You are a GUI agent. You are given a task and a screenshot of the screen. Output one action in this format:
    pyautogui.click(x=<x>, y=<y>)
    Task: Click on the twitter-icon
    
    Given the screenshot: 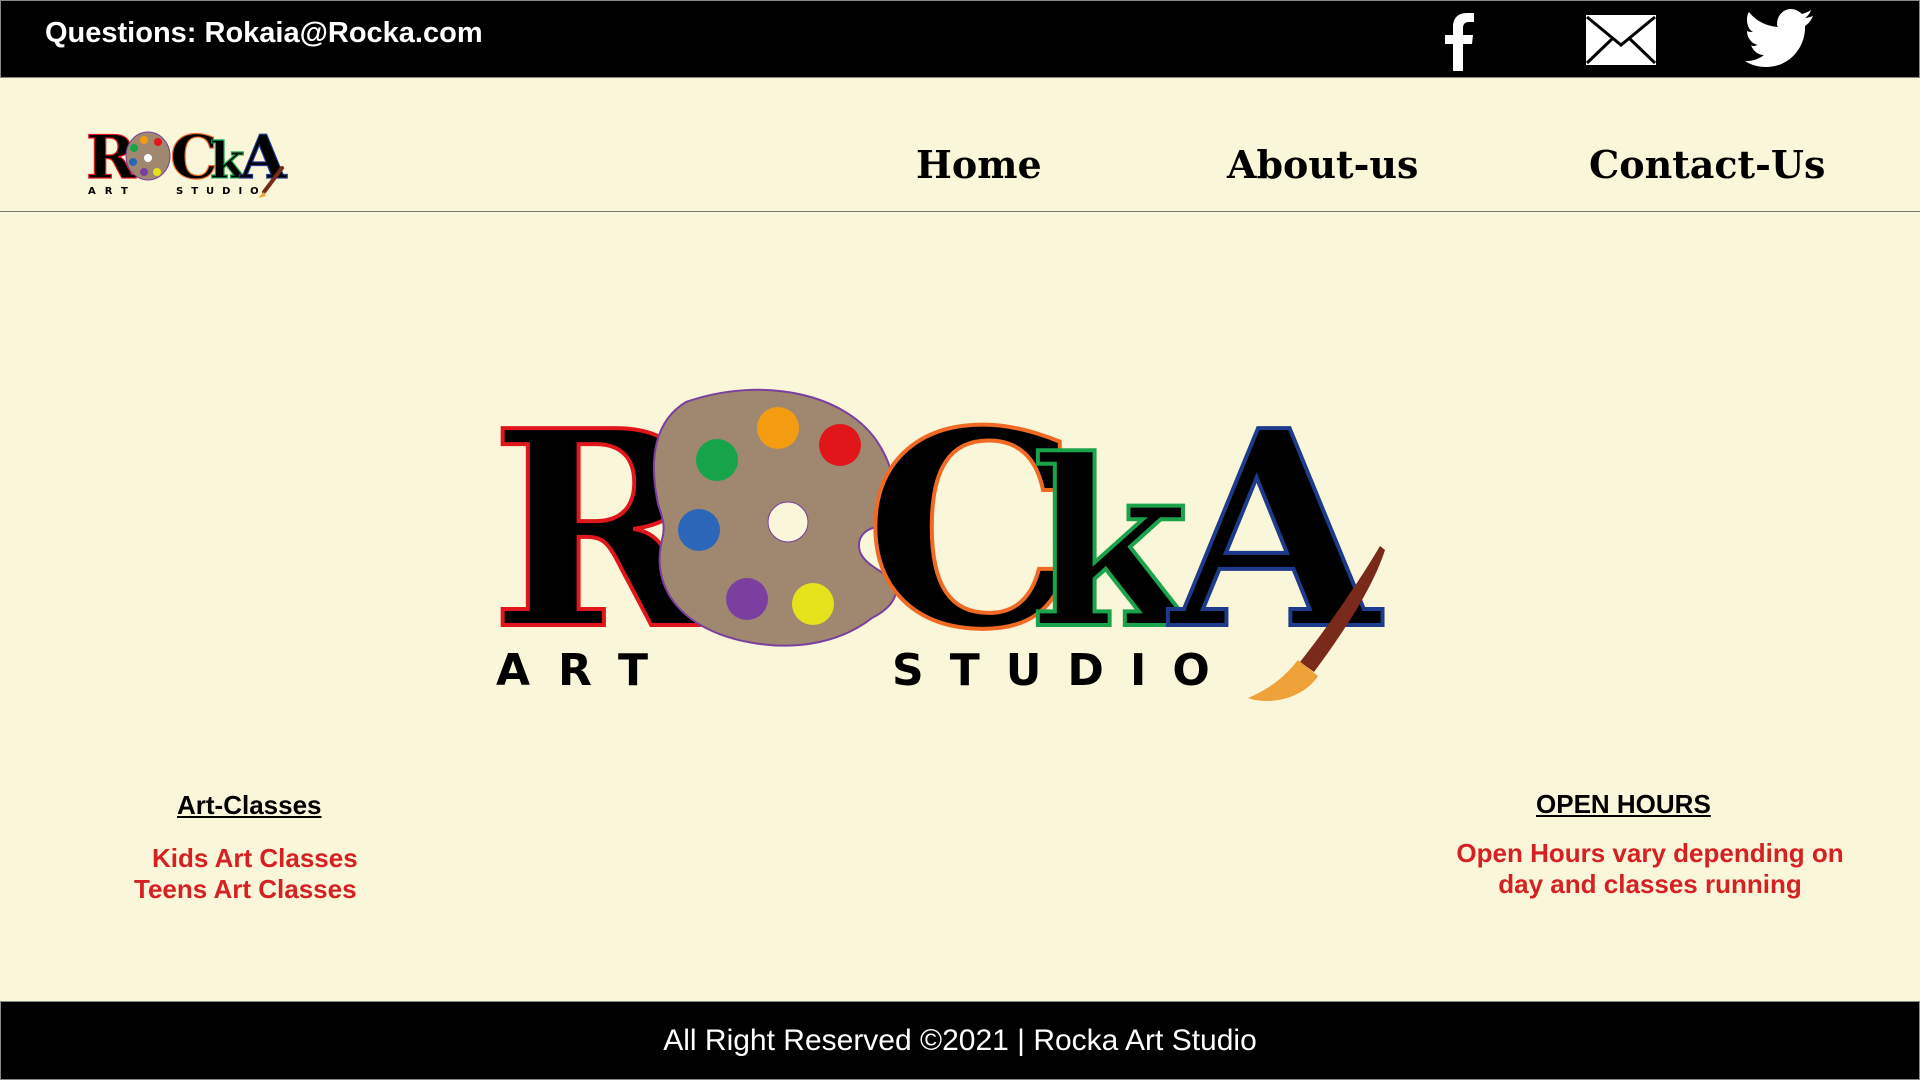 What is the action you would take?
    pyautogui.click(x=1780, y=38)
    